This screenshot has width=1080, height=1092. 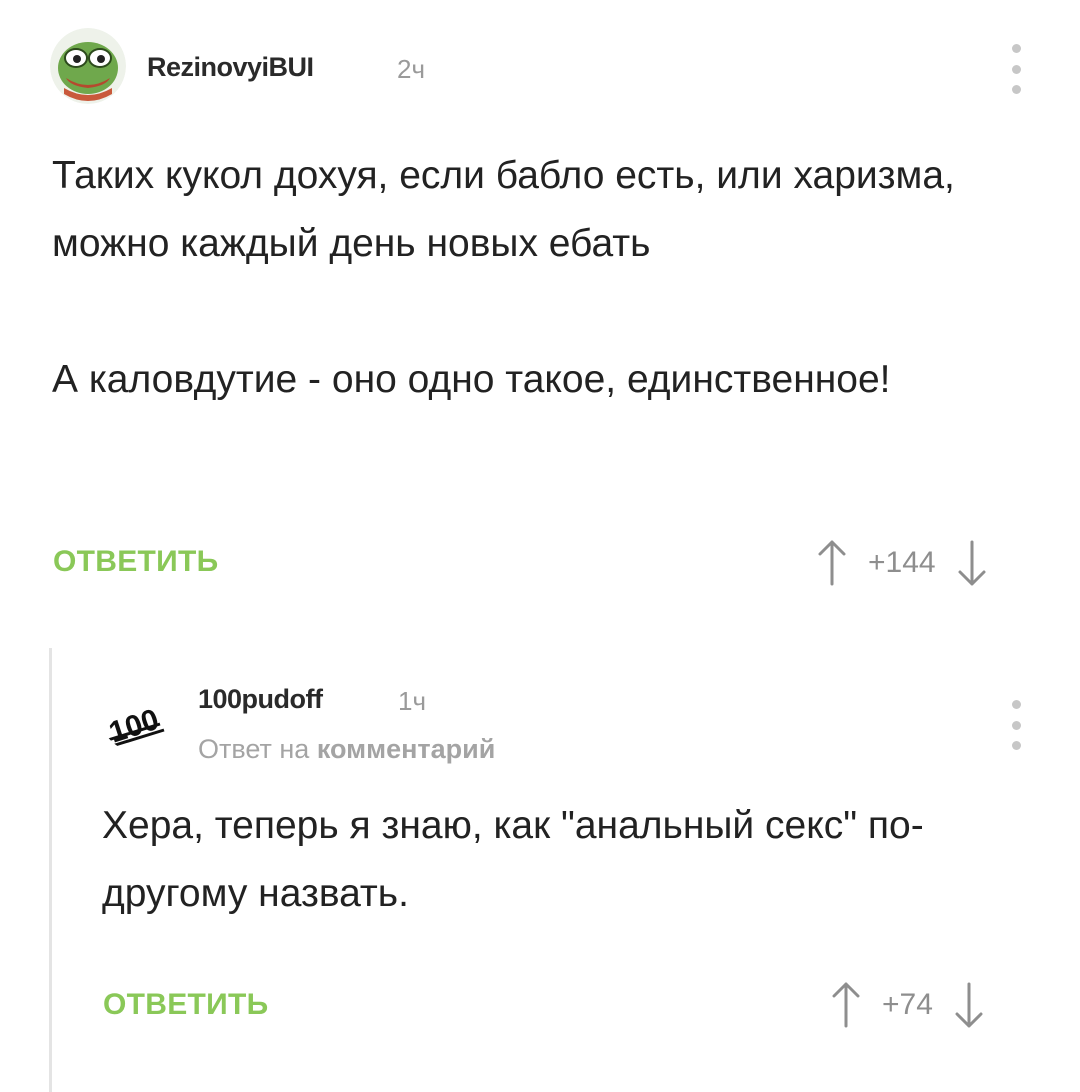 I want to click on score: +74, so click(x=907, y=1004).